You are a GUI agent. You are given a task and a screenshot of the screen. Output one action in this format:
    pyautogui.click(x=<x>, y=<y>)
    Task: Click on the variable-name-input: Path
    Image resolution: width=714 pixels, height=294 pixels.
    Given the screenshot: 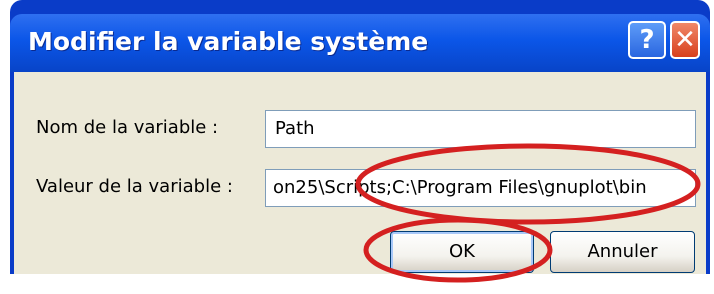 What is the action you would take?
    pyautogui.click(x=480, y=129)
    